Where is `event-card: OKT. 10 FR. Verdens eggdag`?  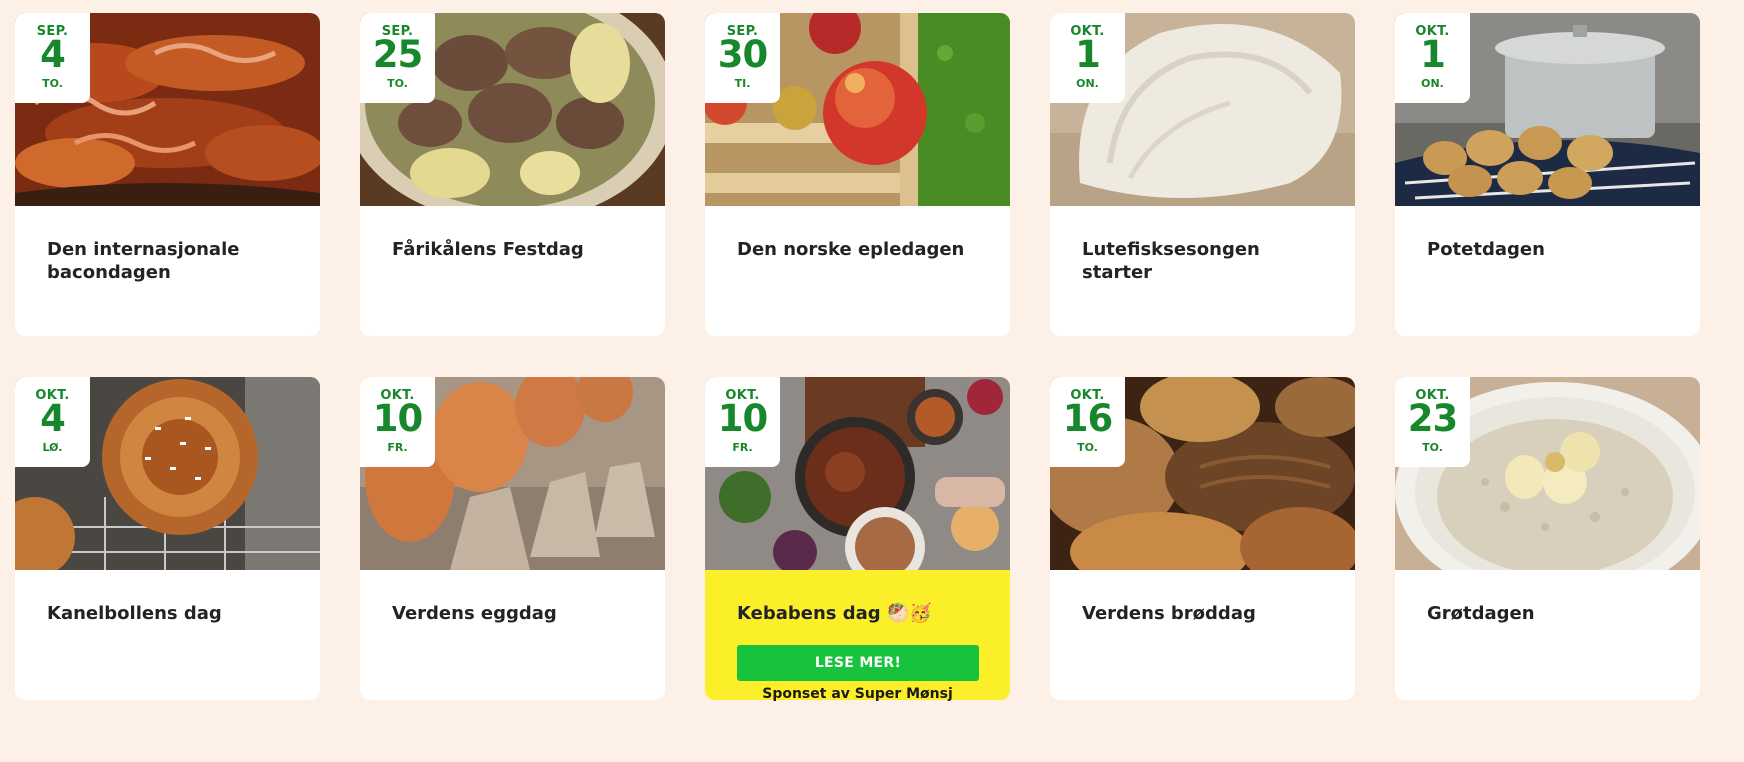
event-card: OKT. 10 FR. Verdens eggdag is located at coordinates (512, 538).